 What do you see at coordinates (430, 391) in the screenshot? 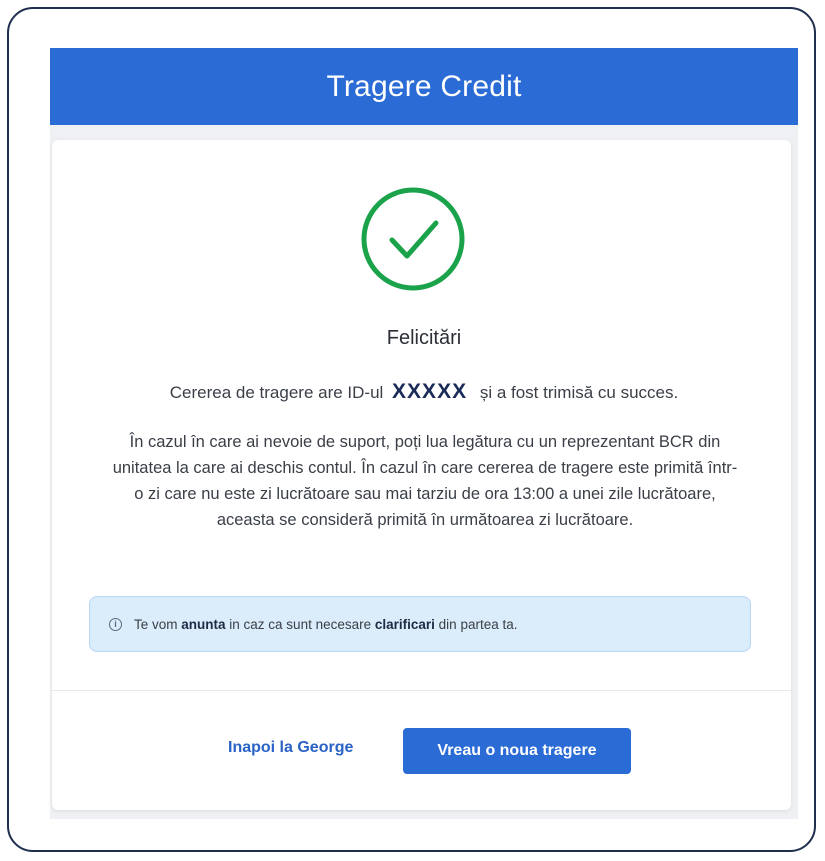
I see `request-id-value: XXXXX` at bounding box center [430, 391].